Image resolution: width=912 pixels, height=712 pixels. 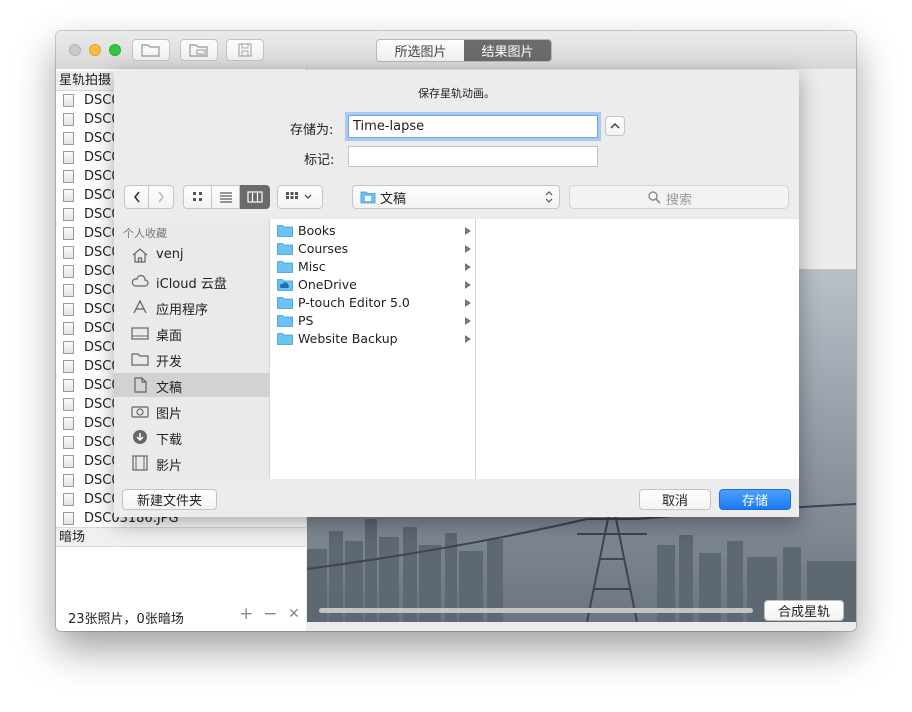 What do you see at coordinates (170, 254) in the screenshot?
I see `sidebar-item-label: venj` at bounding box center [170, 254].